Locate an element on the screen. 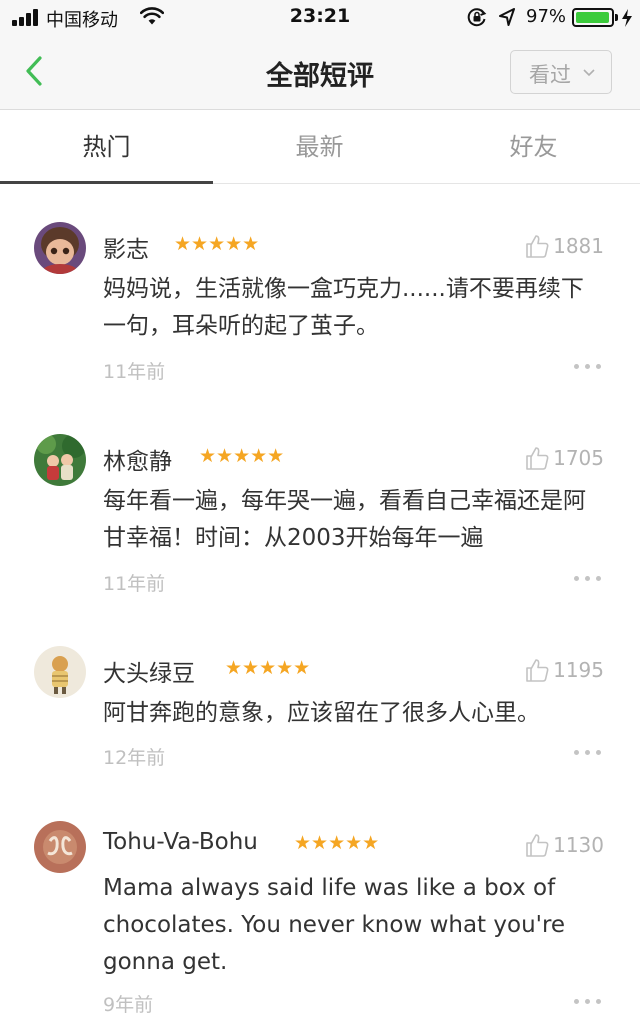 The width and height of the screenshot is (640, 1032). comment-author: Tohu-Va-Bohu is located at coordinates (180, 842).